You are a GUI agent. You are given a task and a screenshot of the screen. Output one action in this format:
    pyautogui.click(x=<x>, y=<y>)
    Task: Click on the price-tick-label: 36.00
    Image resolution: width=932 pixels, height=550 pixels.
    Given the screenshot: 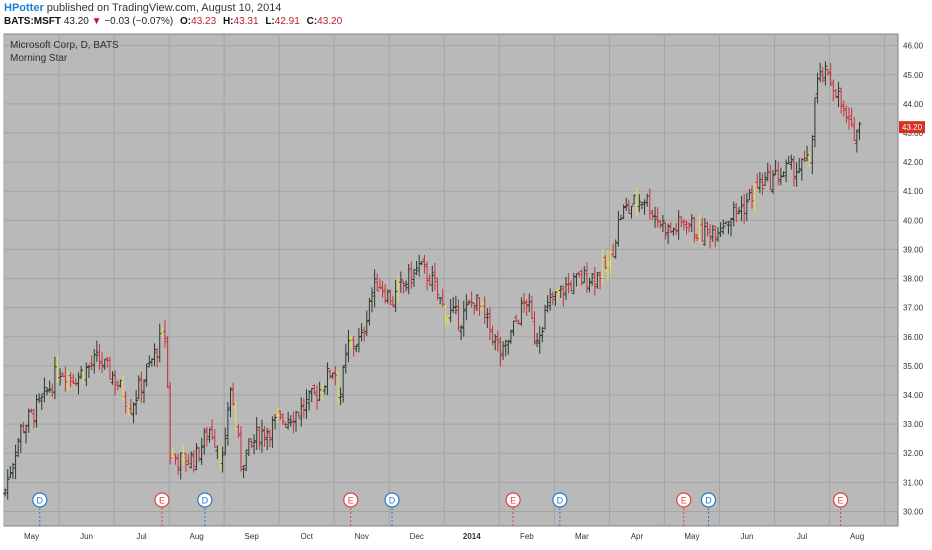 What is the action you would take?
    pyautogui.click(x=913, y=337)
    